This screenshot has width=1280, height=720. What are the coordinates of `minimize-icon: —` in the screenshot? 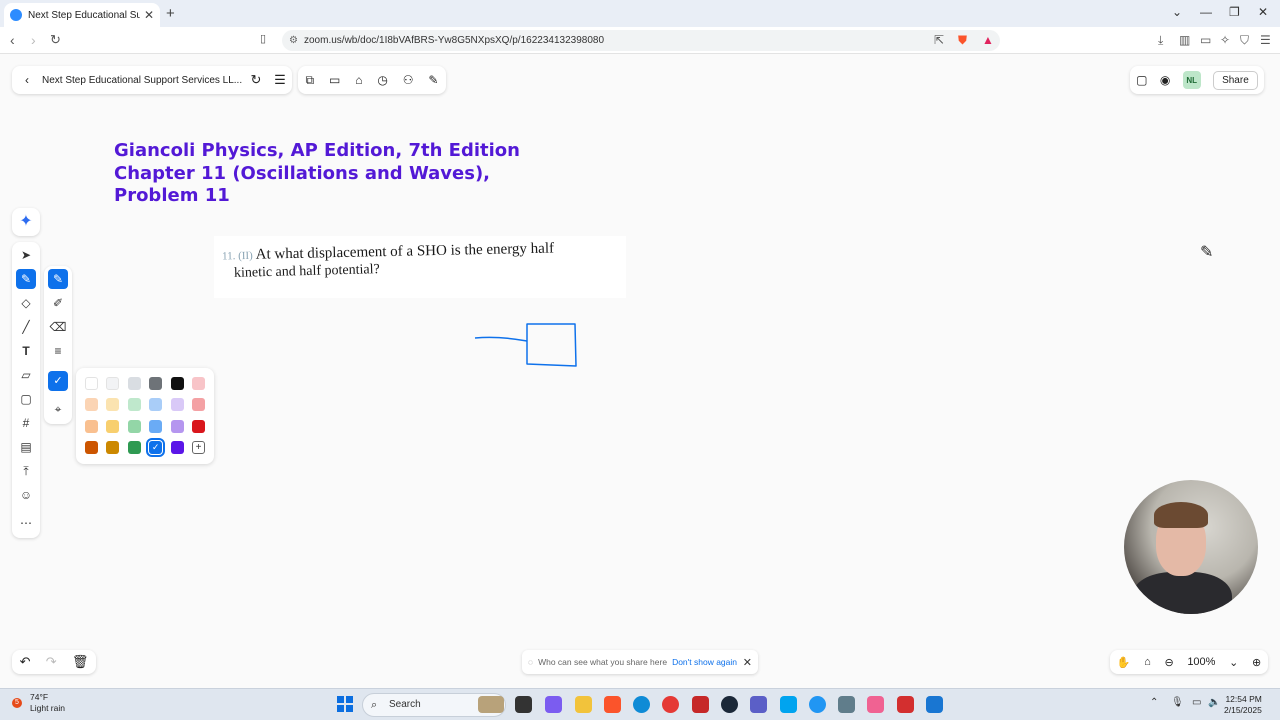 It's located at (1206, 12).